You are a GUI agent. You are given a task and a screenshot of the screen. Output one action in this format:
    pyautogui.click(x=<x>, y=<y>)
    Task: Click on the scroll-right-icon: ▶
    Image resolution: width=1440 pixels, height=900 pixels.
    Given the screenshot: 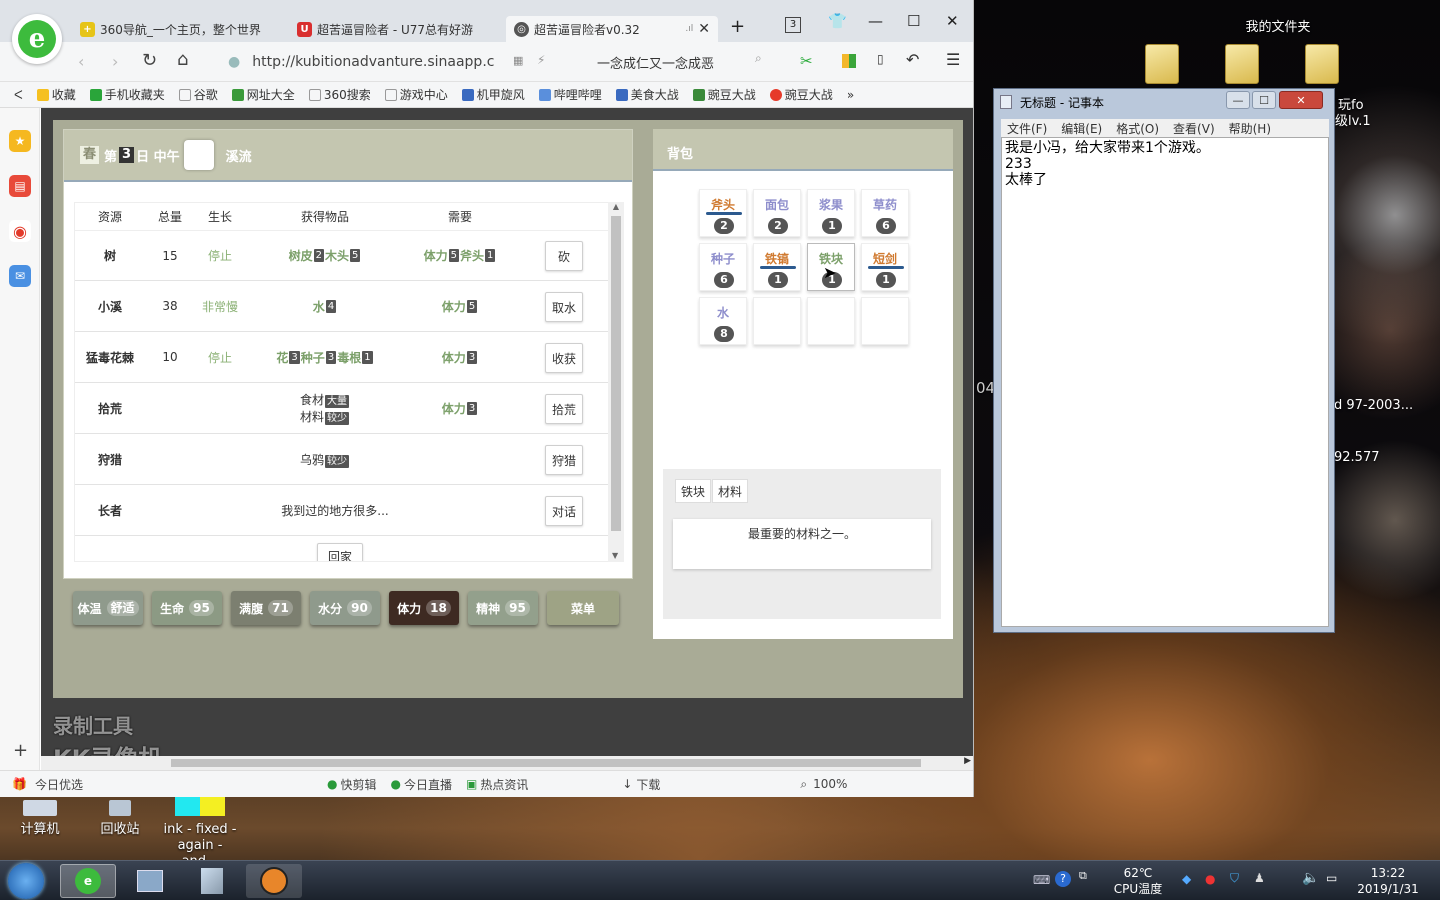 What is the action you would take?
    pyautogui.click(x=967, y=761)
    